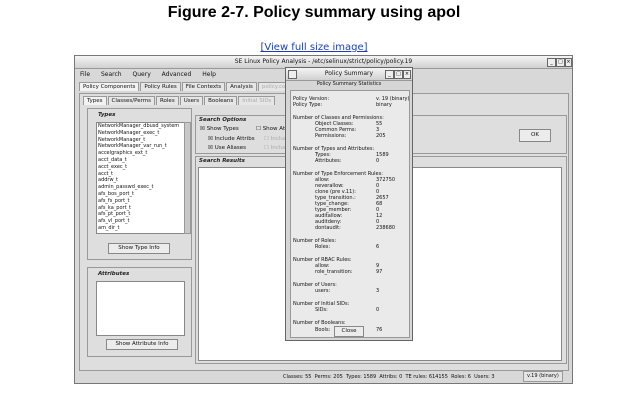 Image resolution: width=628 pixels, height=400 pixels. What do you see at coordinates (461, 377) in the screenshot?
I see `status-roles: Roles: 6` at bounding box center [461, 377].